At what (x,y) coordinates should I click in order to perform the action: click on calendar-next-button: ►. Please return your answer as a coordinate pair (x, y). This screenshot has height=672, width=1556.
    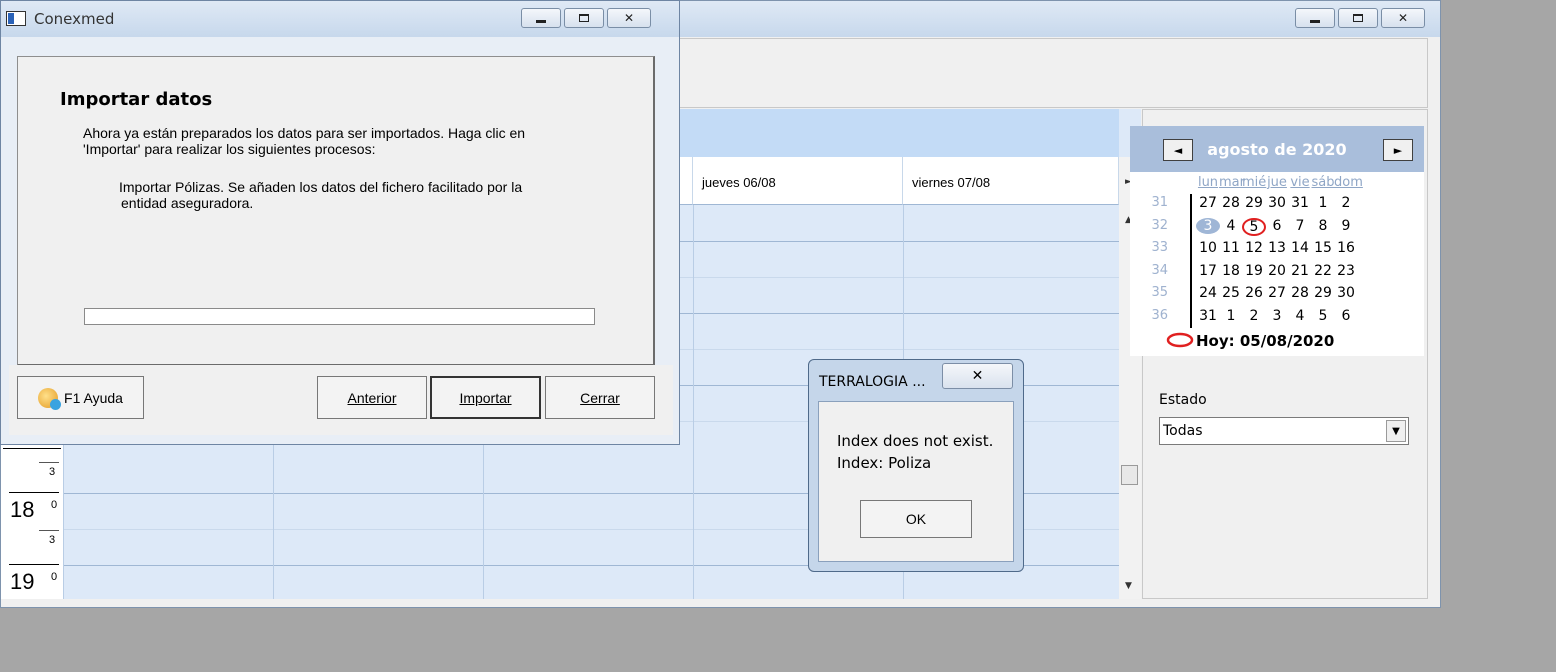
    Looking at the image, I should click on (1398, 150).